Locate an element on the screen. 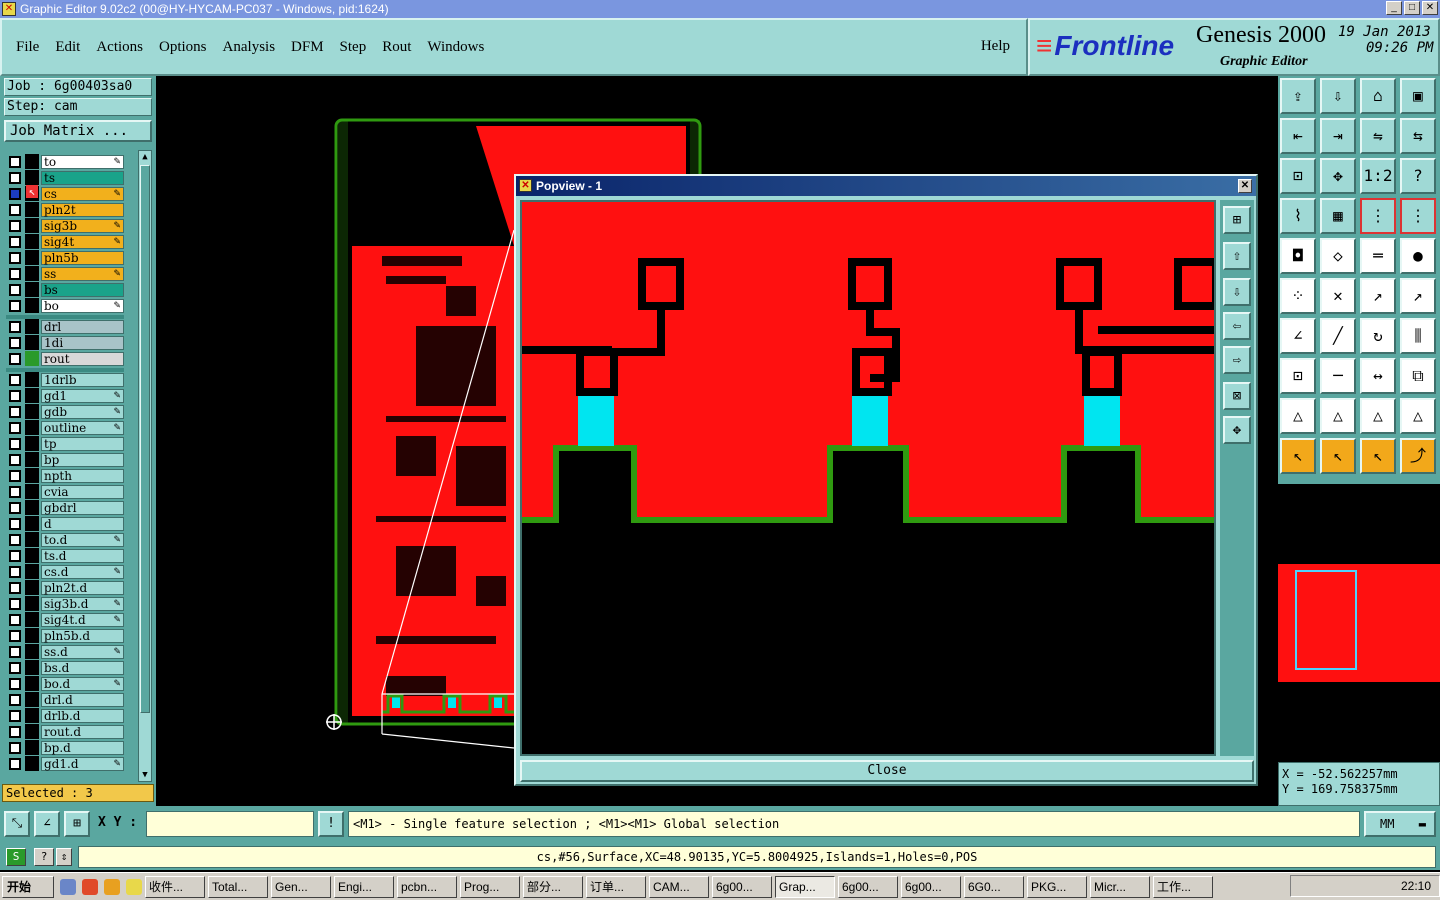 Image resolution: width=1440 pixels, height=900 pixels. layer-row: ts is located at coordinates (65, 177).